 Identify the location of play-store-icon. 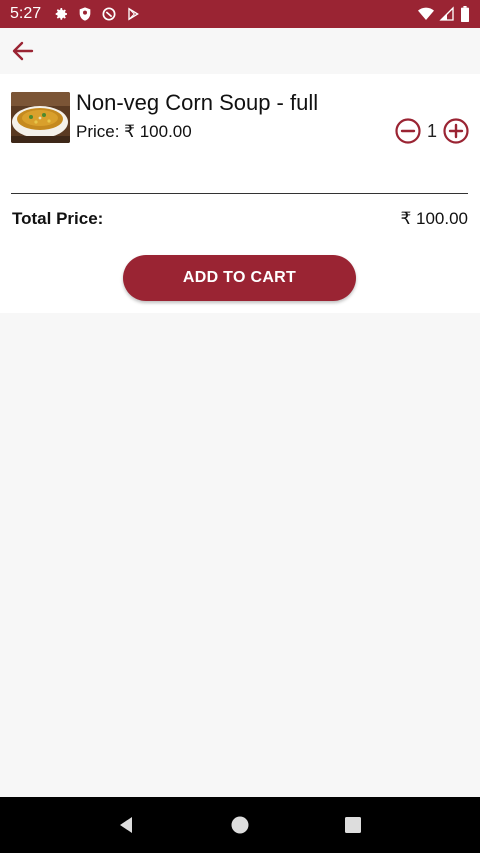
(134, 14).